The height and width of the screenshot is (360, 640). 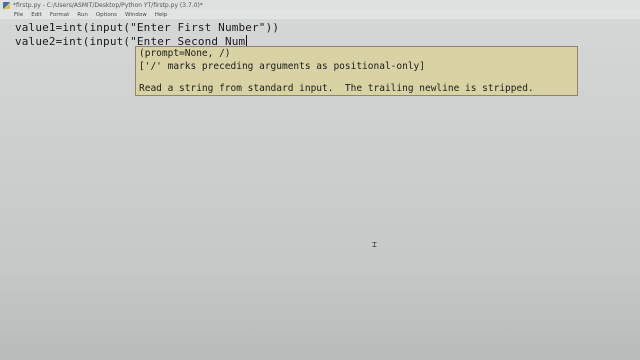 What do you see at coordinates (36, 15) in the screenshot?
I see `menu-edit: Edit` at bounding box center [36, 15].